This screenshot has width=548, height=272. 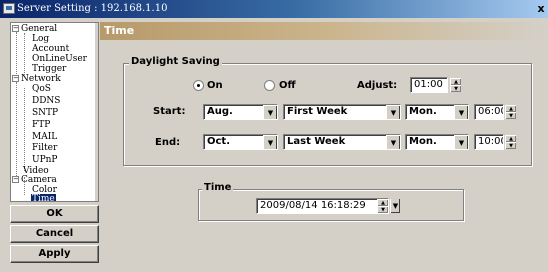 I want to click on daylight-saving-legend: Daylight Saving, so click(x=175, y=62).